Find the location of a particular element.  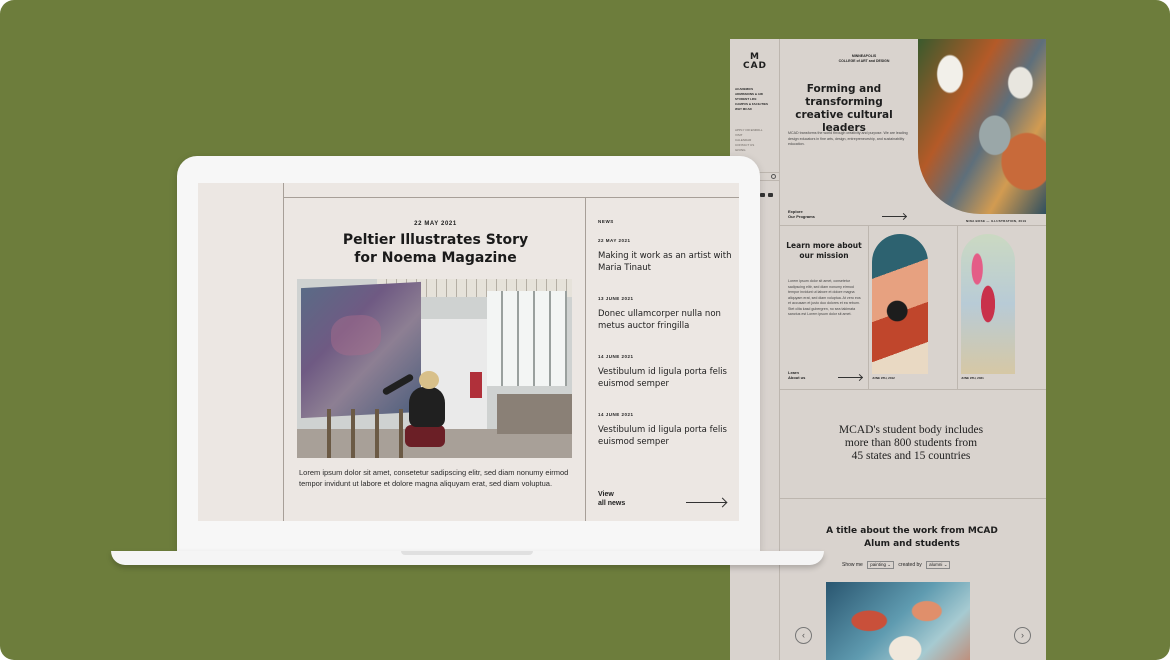

work-carousel-image is located at coordinates (898, 621).